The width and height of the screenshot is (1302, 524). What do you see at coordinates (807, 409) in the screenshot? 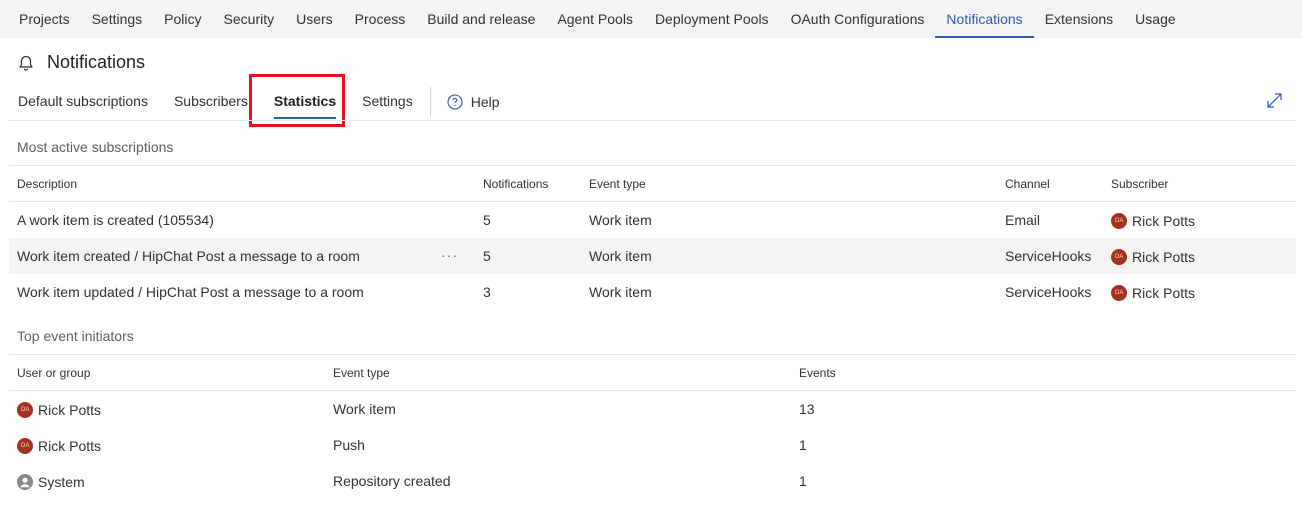
I see `initiator-events: 13` at bounding box center [807, 409].